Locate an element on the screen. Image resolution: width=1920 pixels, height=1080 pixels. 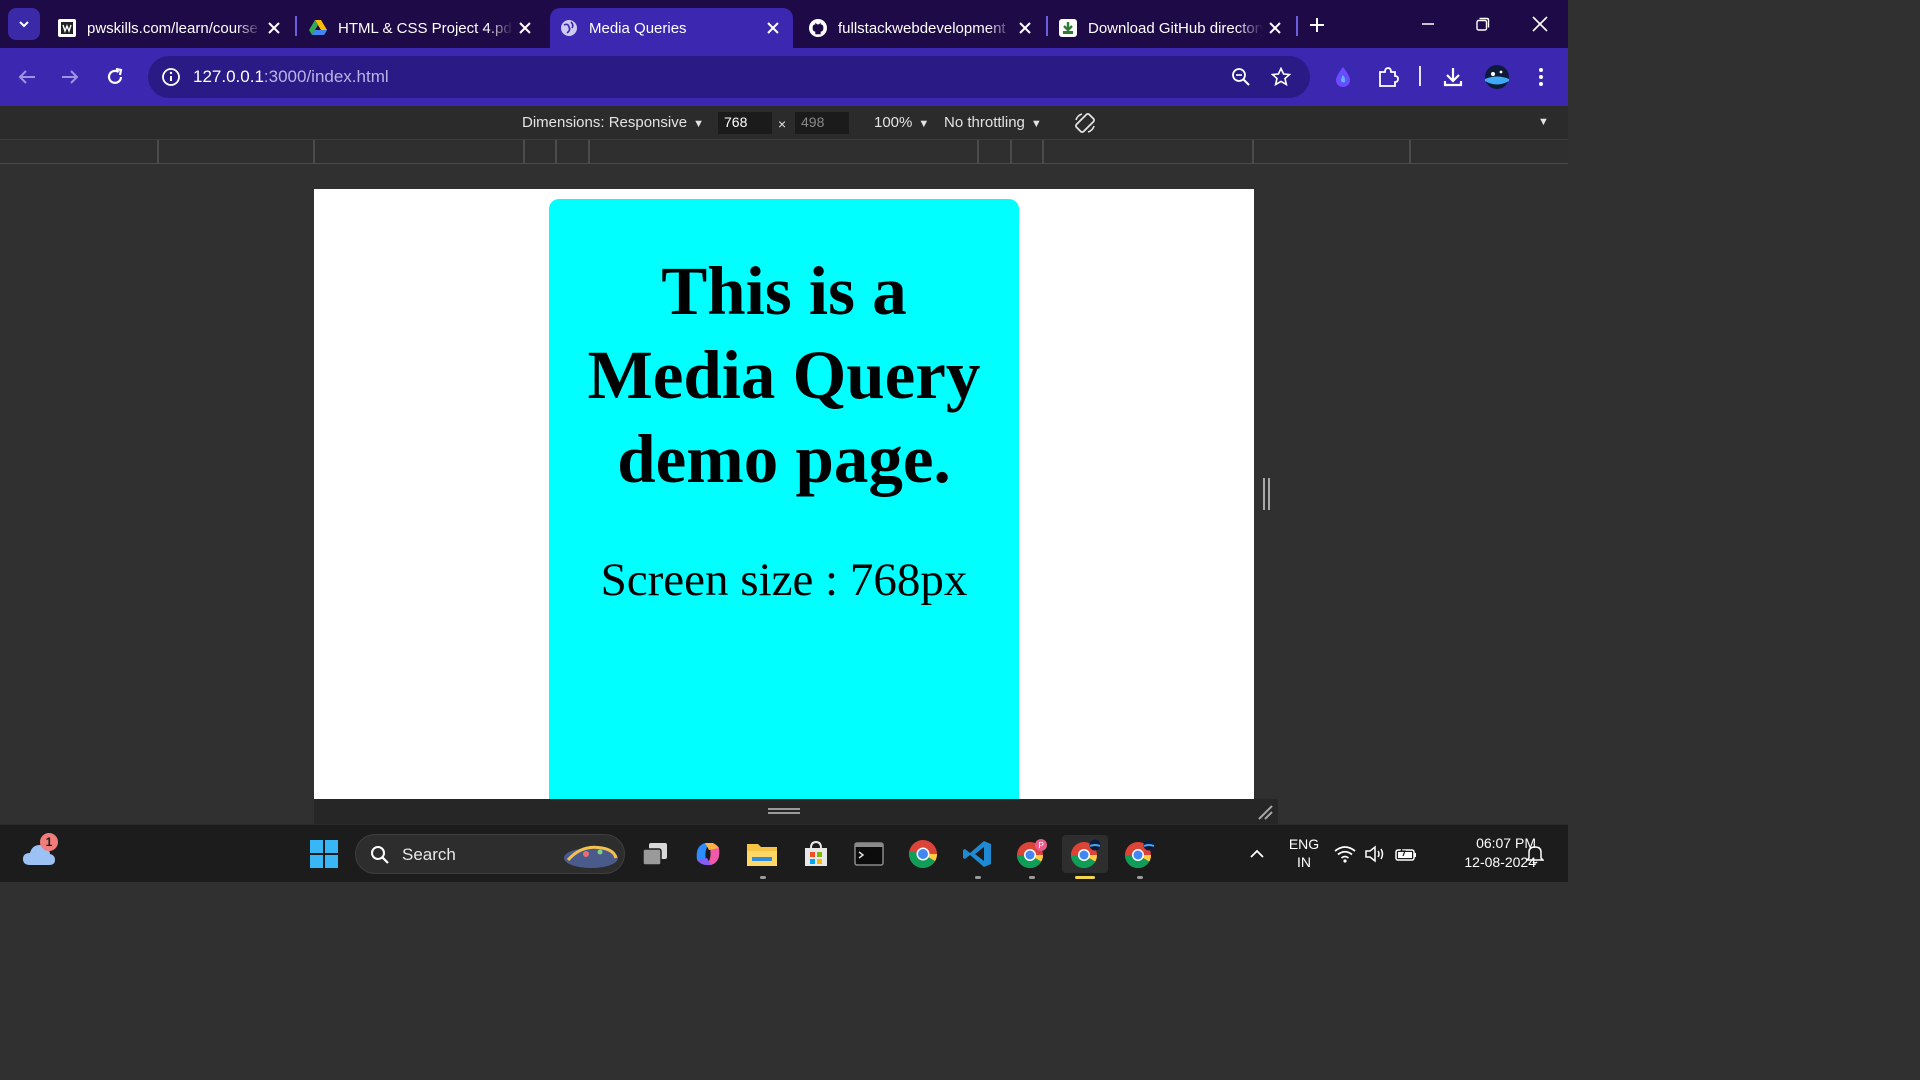
url-host: 127.0.0.1 is located at coordinates (228, 76).